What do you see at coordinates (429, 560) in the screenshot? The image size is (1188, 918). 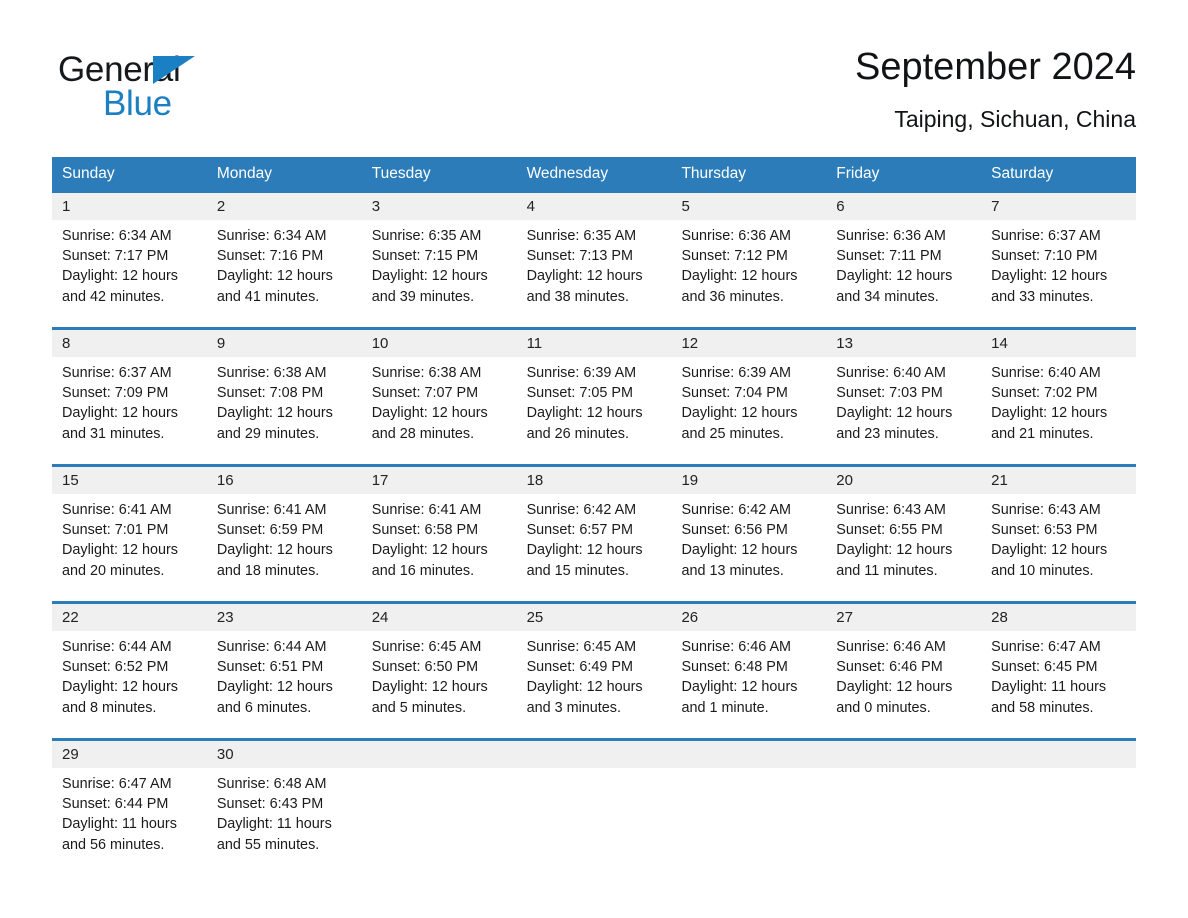 I see `daylight-text: Daylight: 12 hours and 16 minutes.` at bounding box center [429, 560].